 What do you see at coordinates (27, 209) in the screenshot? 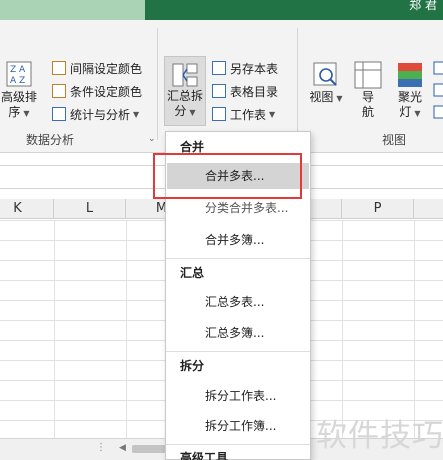
I see `column-header-k: K` at bounding box center [27, 209].